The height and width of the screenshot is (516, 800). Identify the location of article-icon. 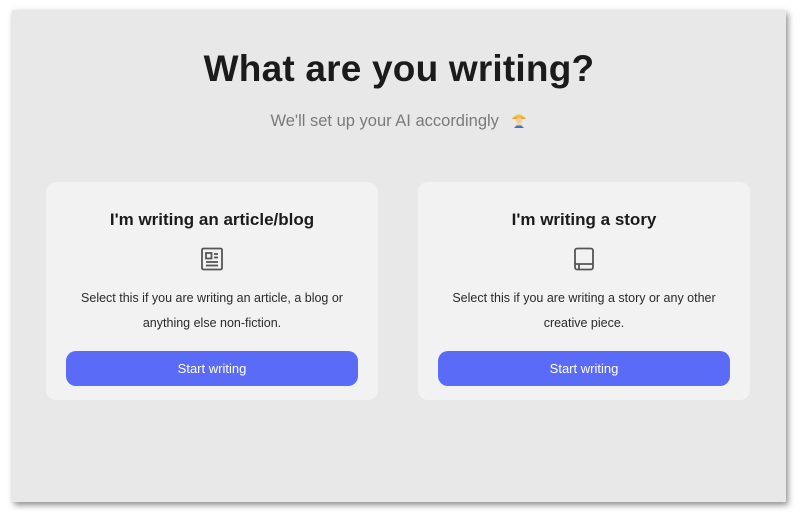
(212, 259).